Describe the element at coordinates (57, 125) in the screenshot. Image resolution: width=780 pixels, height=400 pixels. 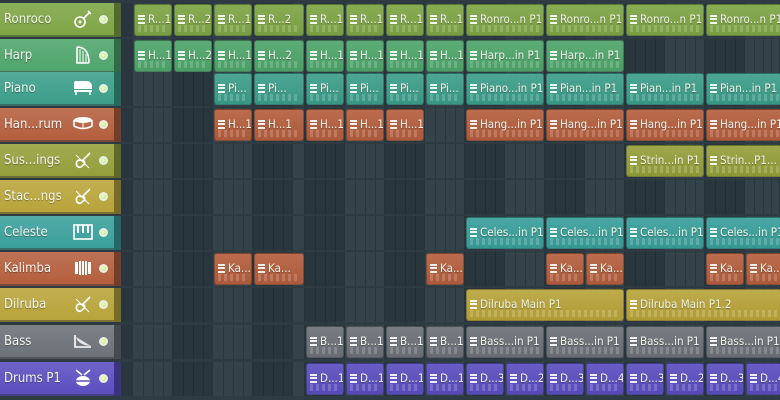
I see `track-header: Han...rum` at that location.